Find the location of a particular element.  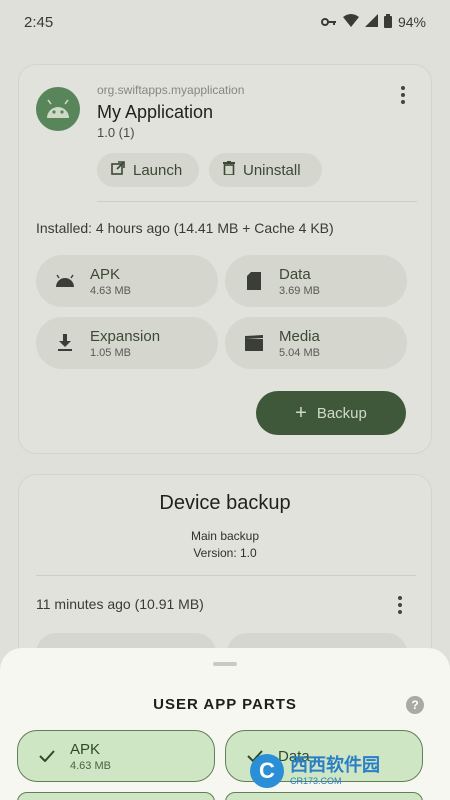

watermark-url: CR173.COM is located at coordinates (316, 781).